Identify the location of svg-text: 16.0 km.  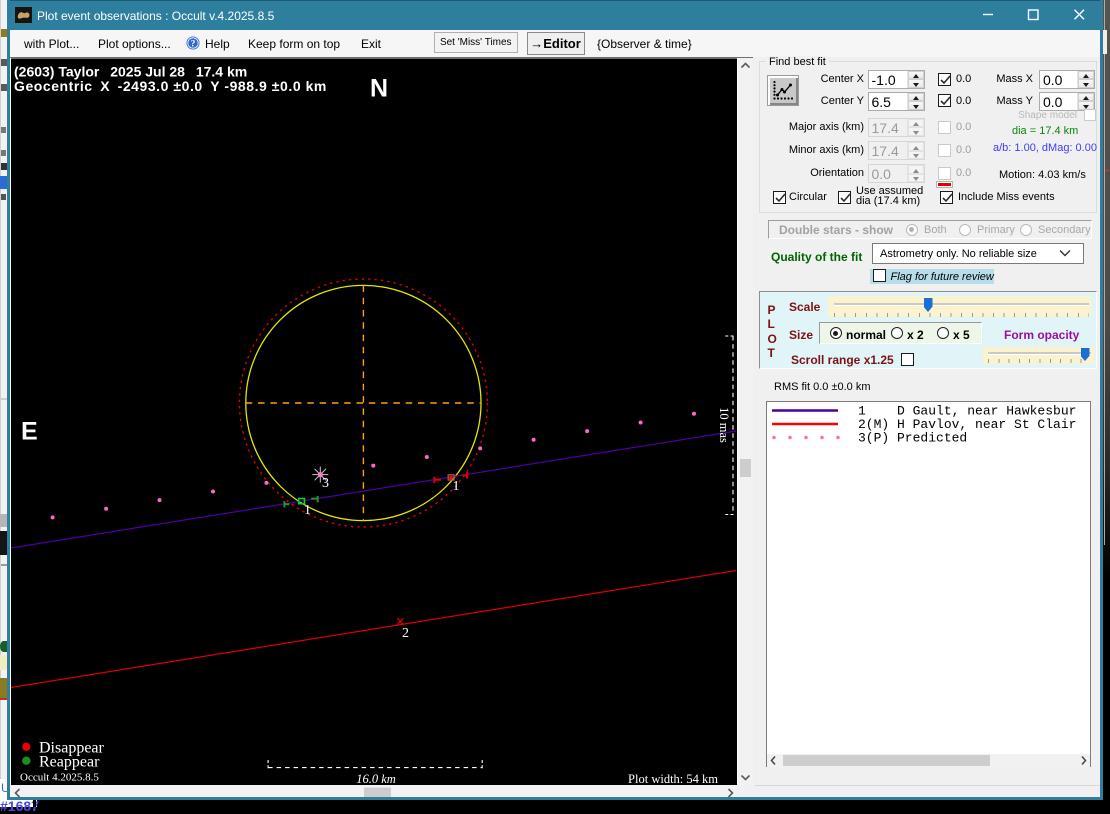
(376, 778).